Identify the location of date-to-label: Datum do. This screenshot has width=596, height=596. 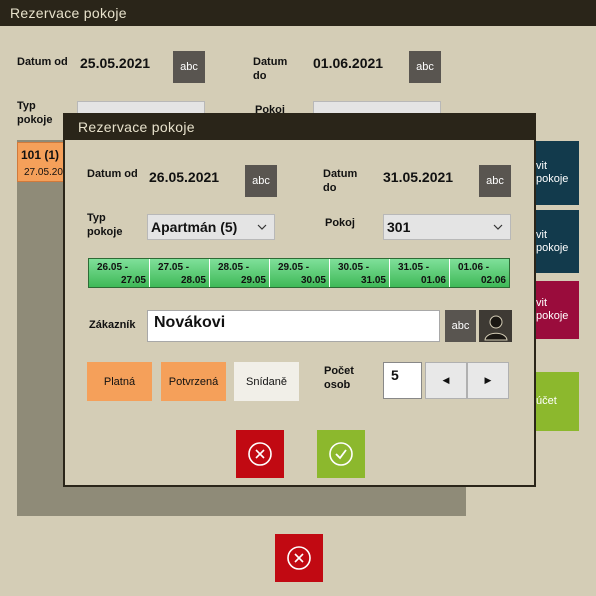
(270, 69).